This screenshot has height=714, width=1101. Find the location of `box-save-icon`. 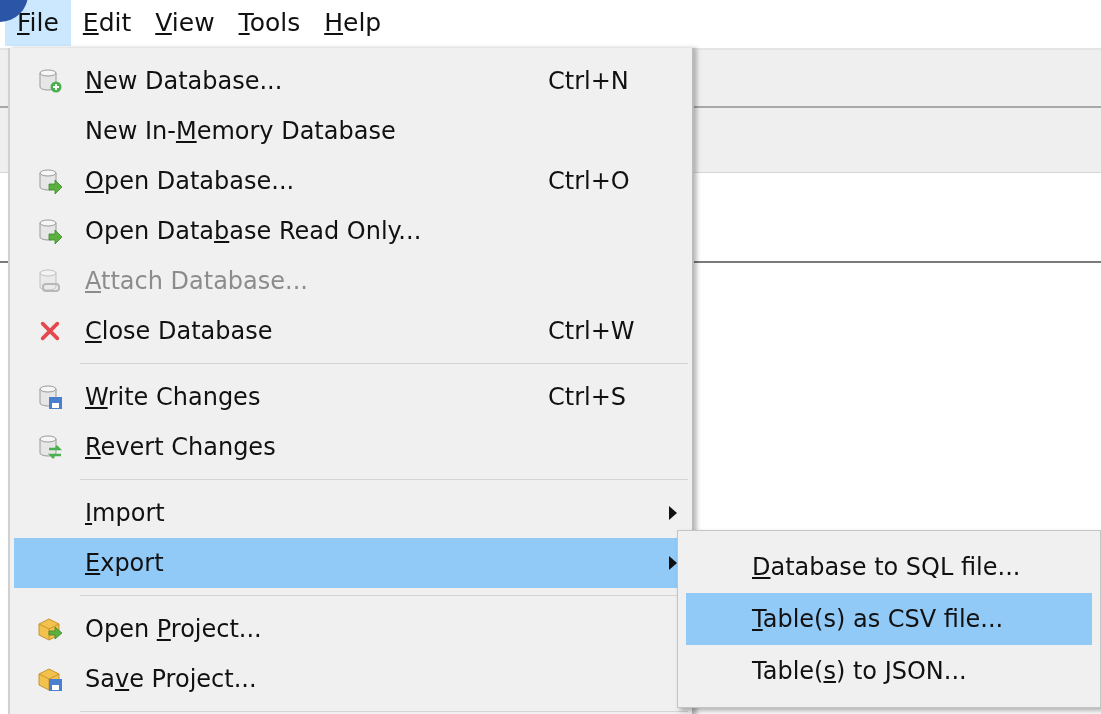

box-save-icon is located at coordinates (49, 679).